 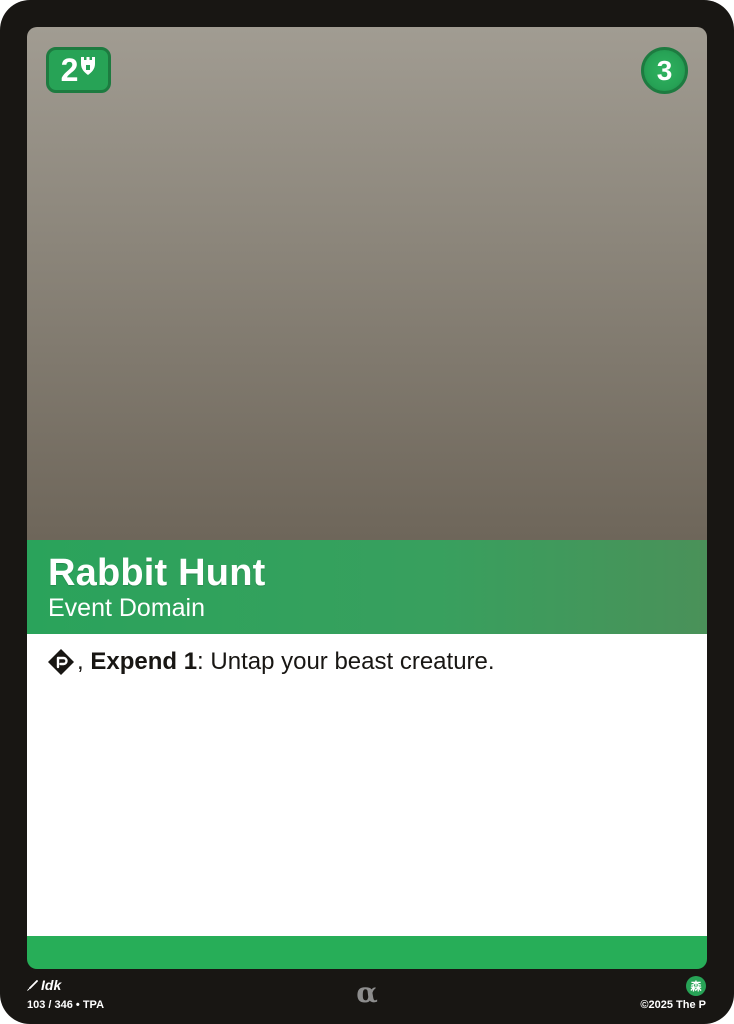 What do you see at coordinates (367, 992) in the screenshot?
I see `rarity-symbol: α` at bounding box center [367, 992].